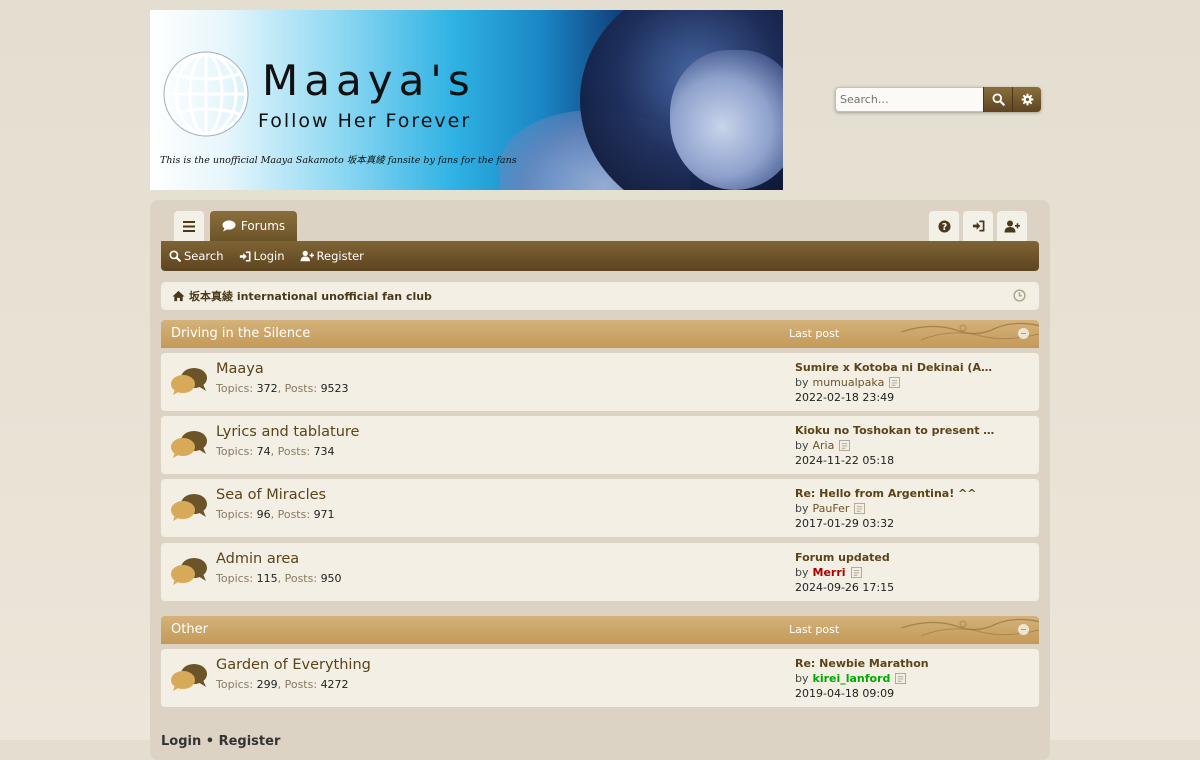 The image size is (1200, 760). What do you see at coordinates (287, 432) in the screenshot?
I see `forum-title-link: Lyrics and tablature` at bounding box center [287, 432].